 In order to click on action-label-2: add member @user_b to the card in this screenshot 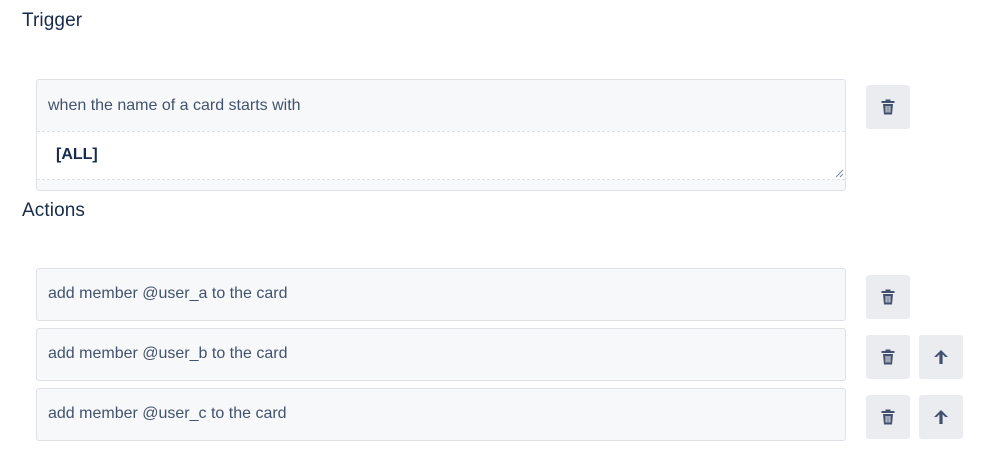, I will do `click(168, 353)`.